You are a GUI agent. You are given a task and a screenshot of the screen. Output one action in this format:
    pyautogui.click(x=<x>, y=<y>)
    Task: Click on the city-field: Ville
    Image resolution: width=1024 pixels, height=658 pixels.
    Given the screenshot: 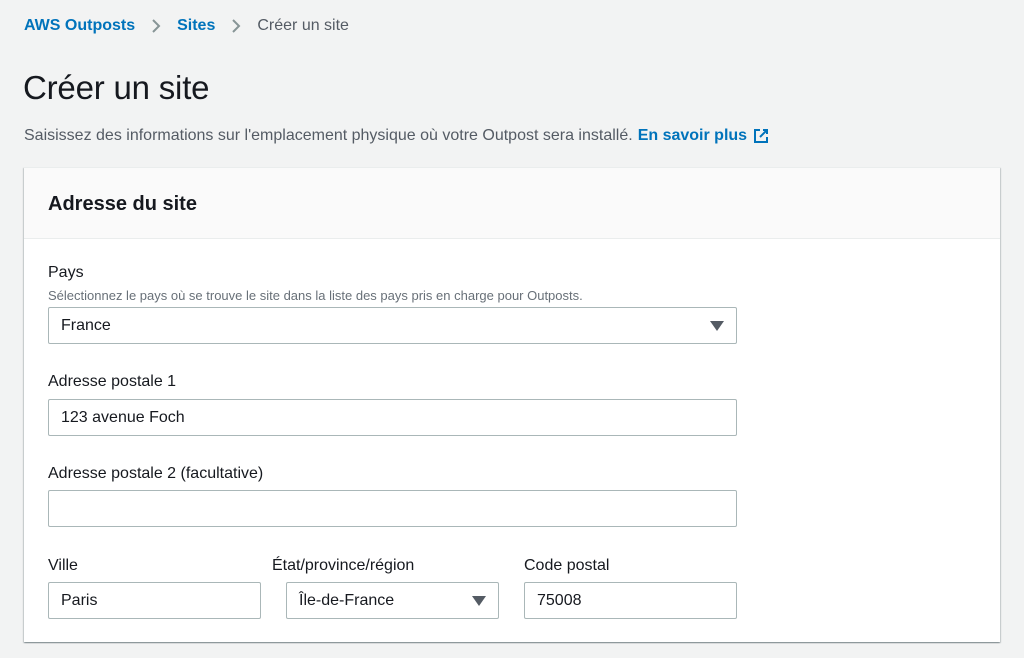 What is the action you would take?
    pyautogui.click(x=63, y=566)
    